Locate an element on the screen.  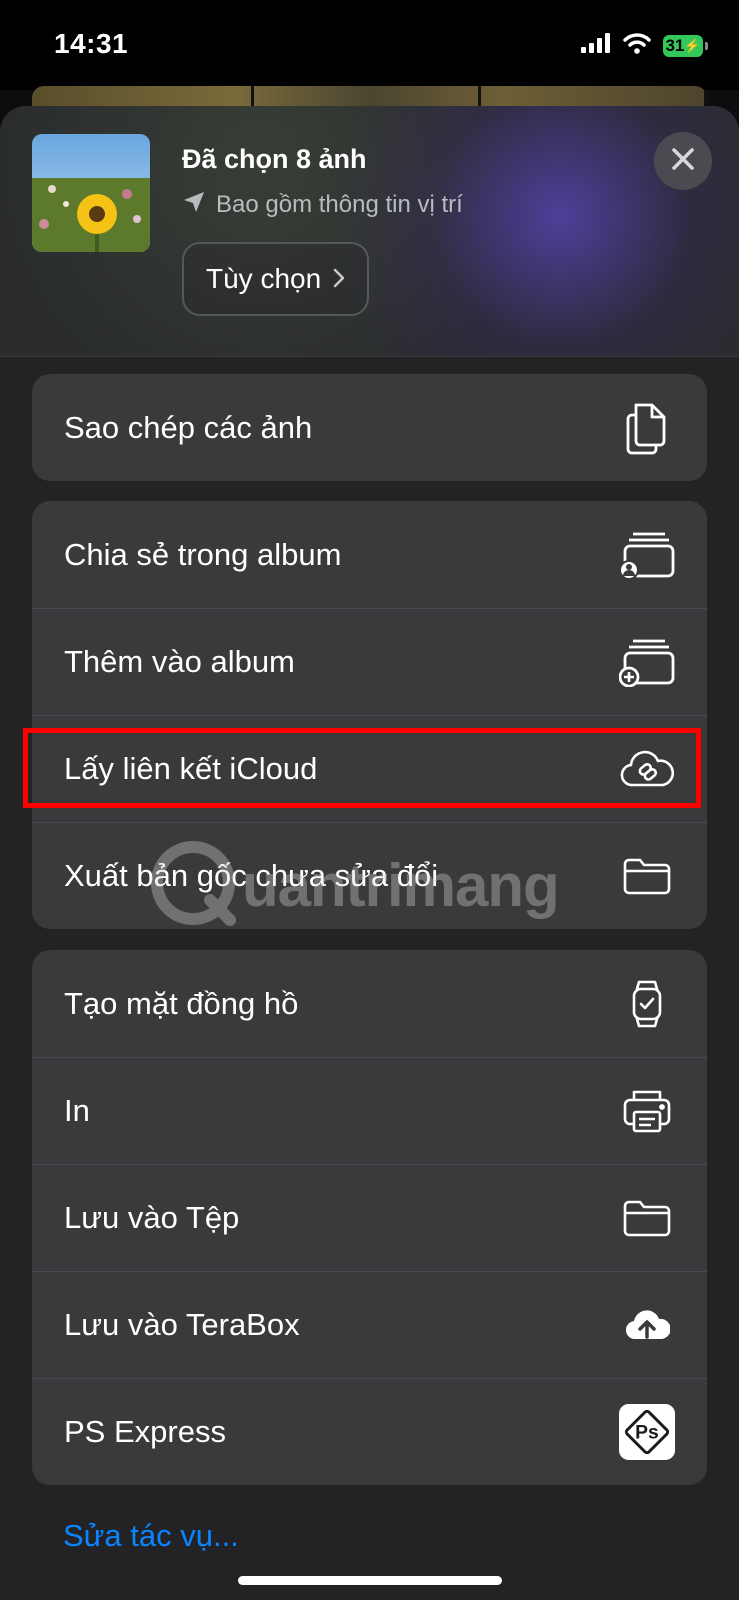
add-to-album-icon is located at coordinates (647, 662).